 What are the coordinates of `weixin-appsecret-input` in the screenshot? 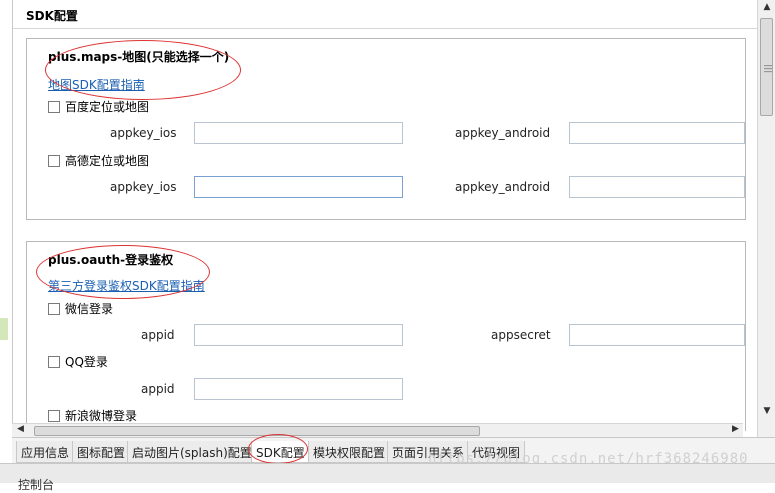 It's located at (657, 335).